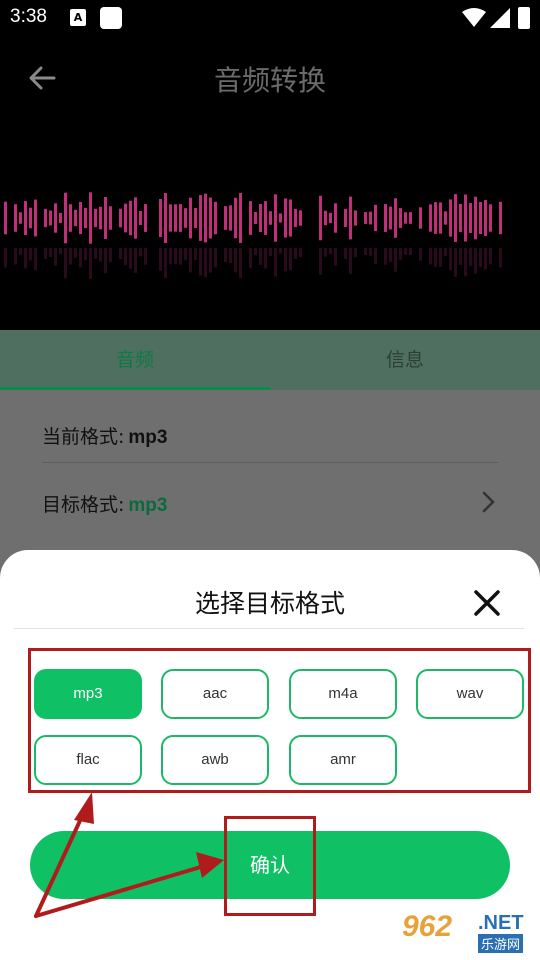  Describe the element at coordinates (215, 760) in the screenshot. I see `format-option-awb: awb` at that location.